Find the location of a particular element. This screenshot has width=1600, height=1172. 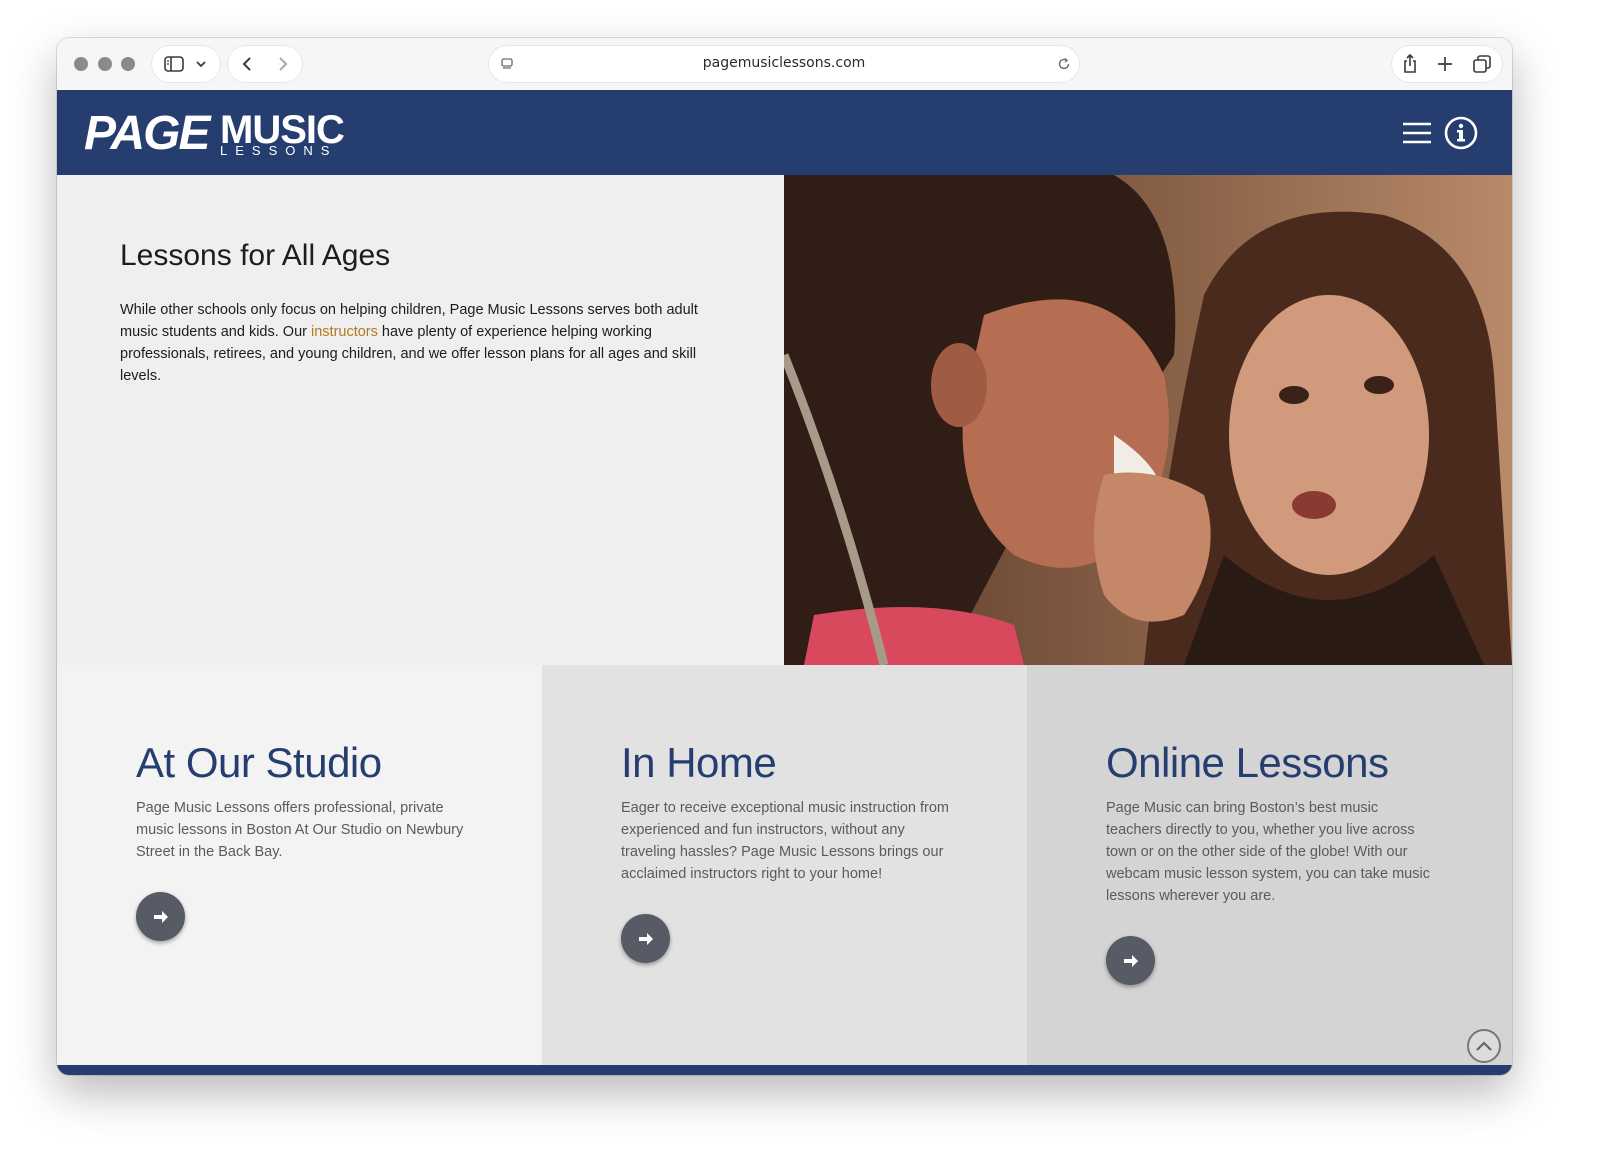

chevron-up-icon is located at coordinates (1484, 1046).